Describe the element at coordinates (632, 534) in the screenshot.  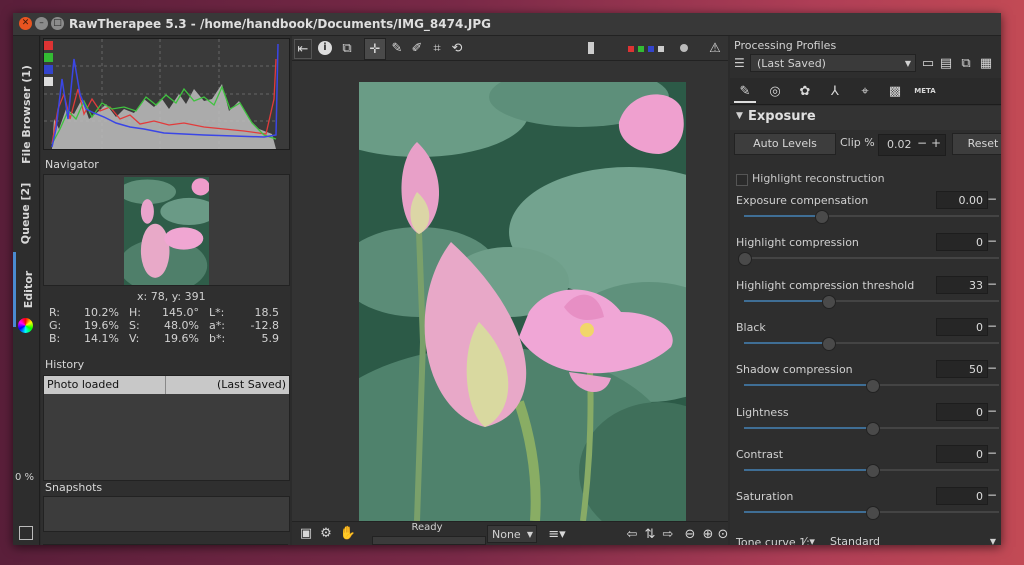
I see `previous-image-icon: ⇦` at that location.